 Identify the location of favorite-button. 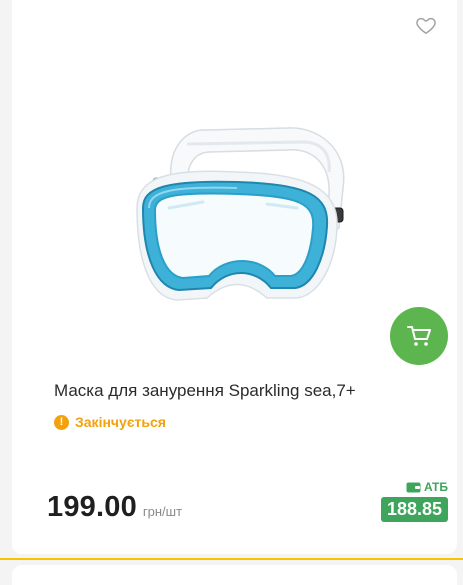
(426, 25).